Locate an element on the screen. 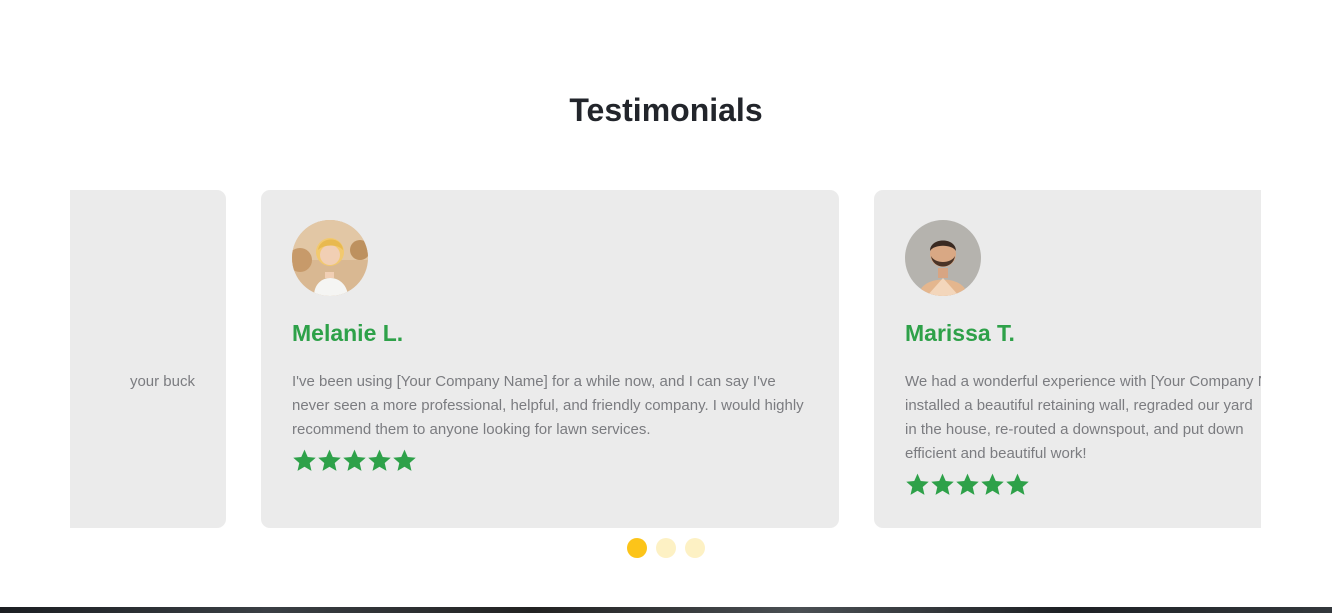 This screenshot has height=613, width=1332. testimonial-card: your buck is located at coordinates (148, 359).